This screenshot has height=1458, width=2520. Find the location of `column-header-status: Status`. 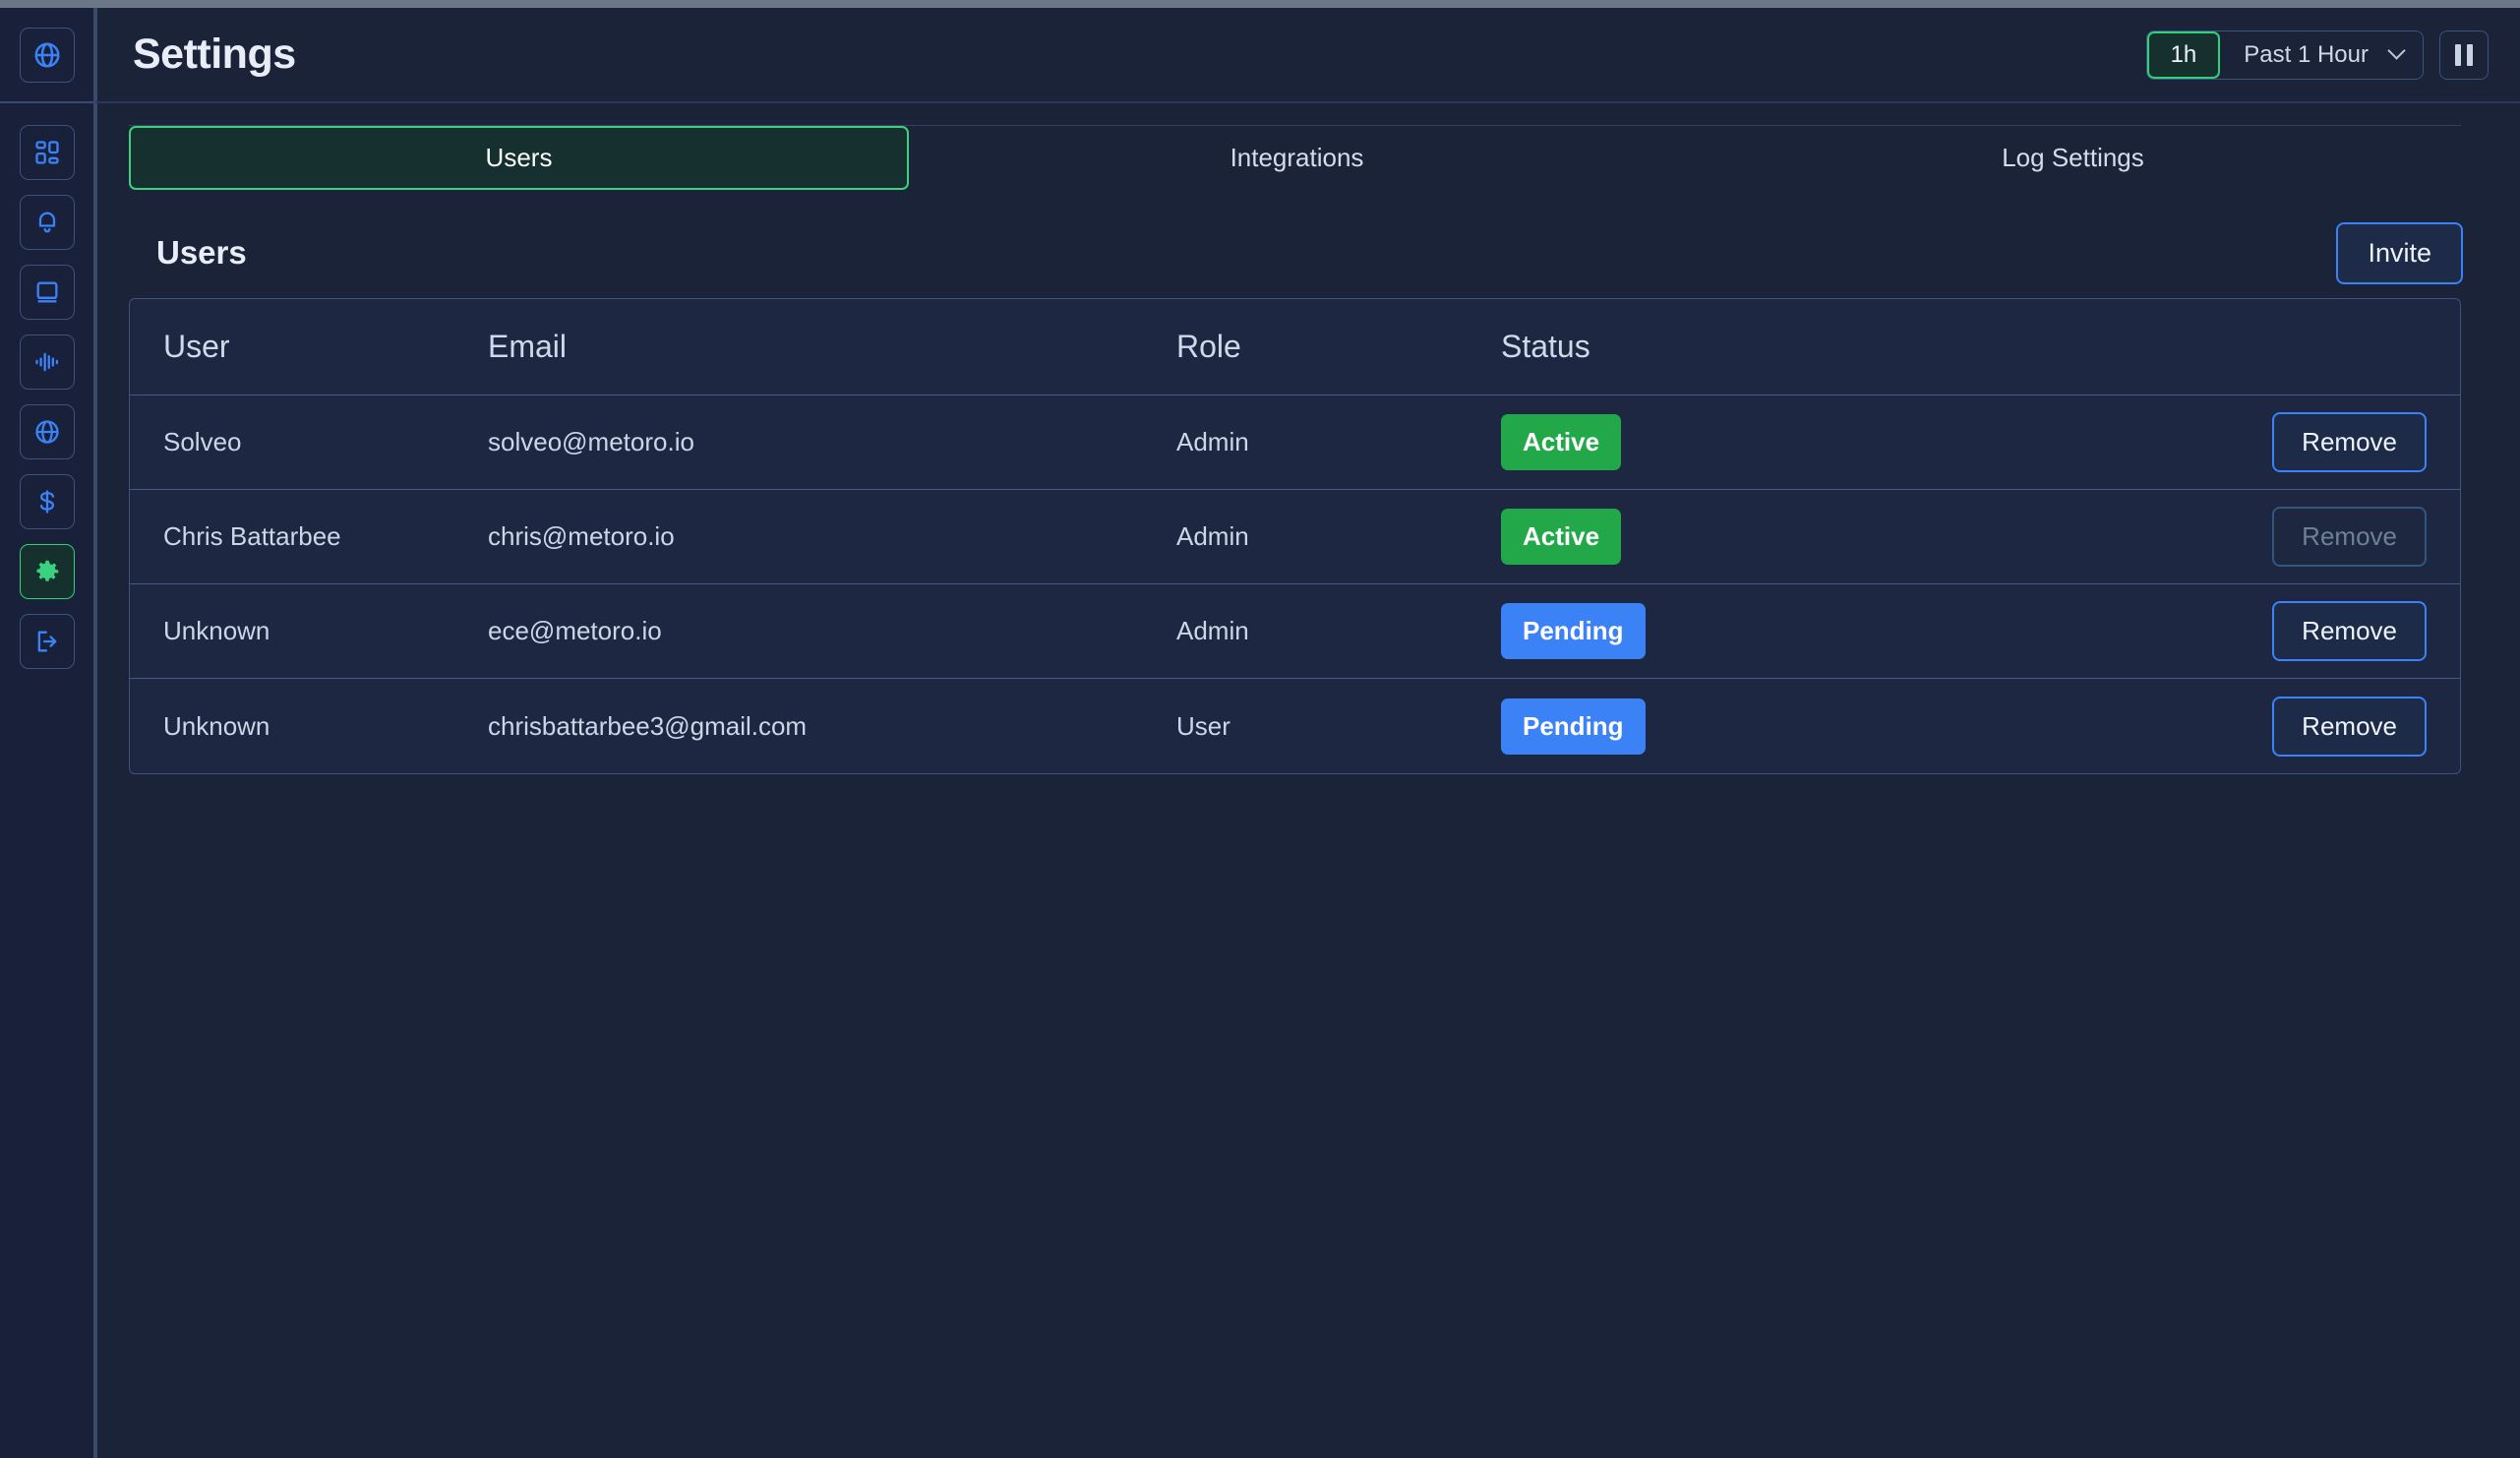

column-header-status: Status is located at coordinates (1545, 346).